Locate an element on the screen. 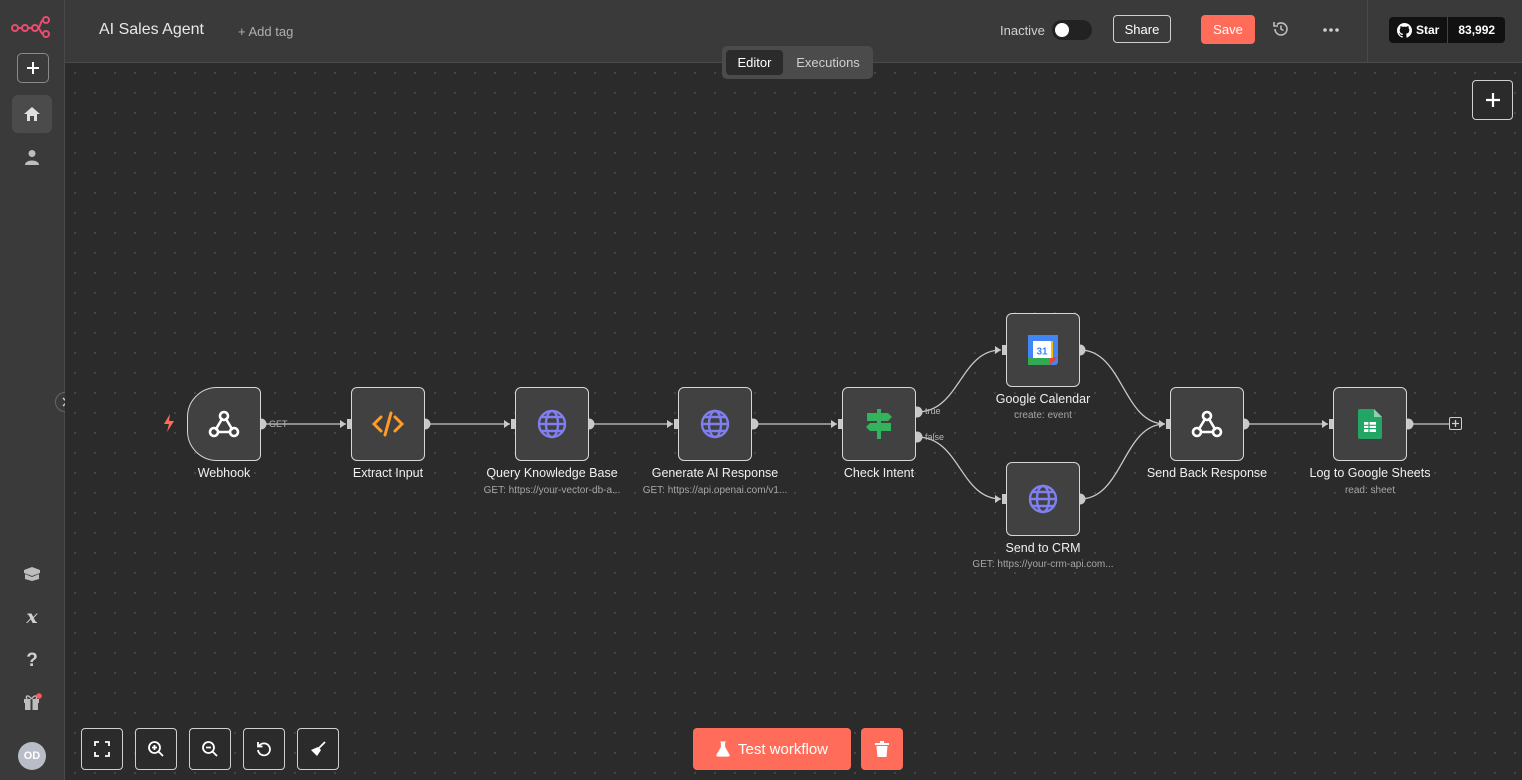  node-label: Check Intent is located at coordinates (879, 473).